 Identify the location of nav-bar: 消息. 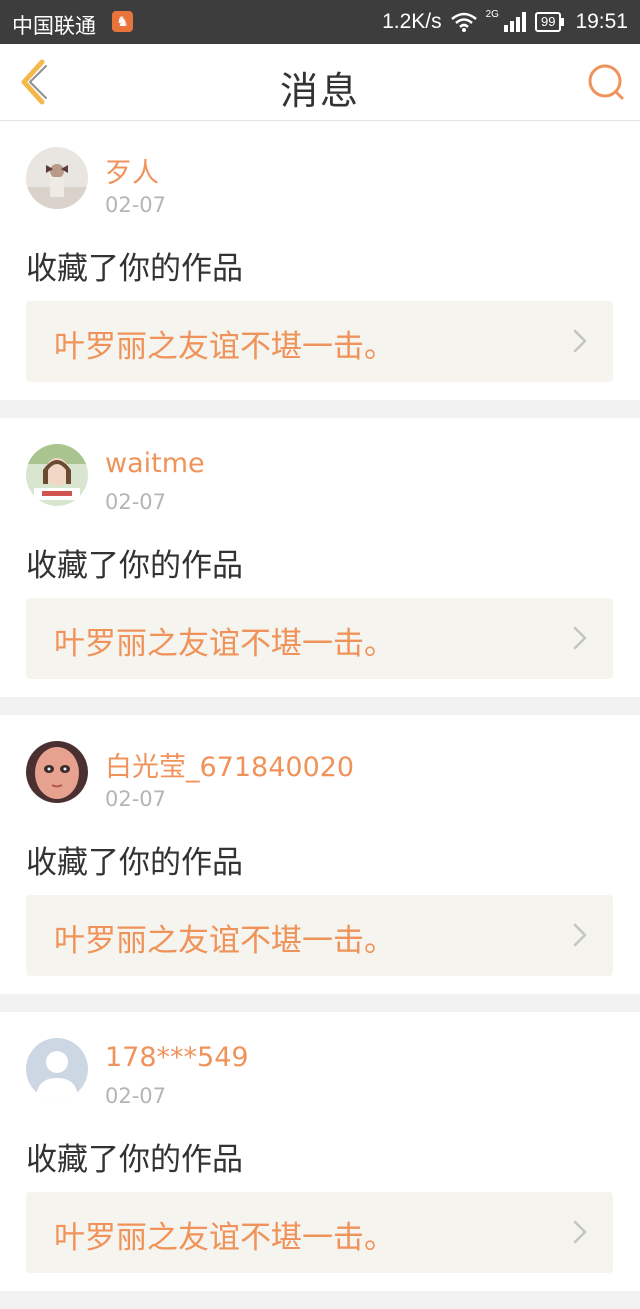
(320, 82).